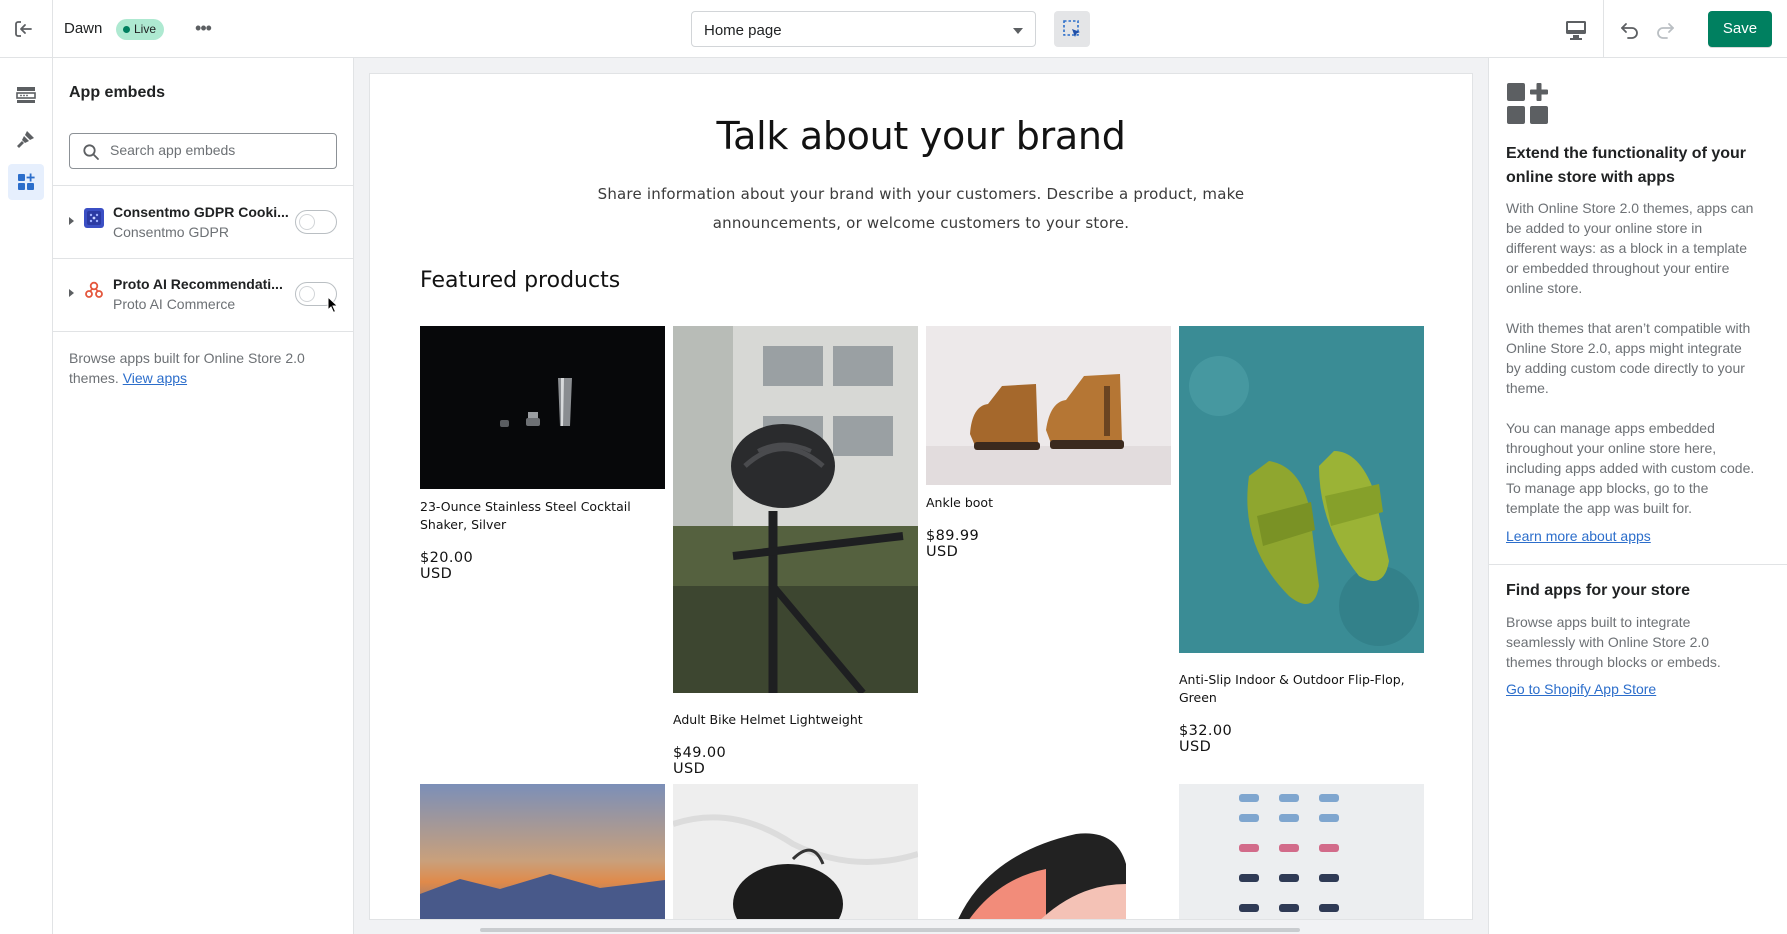  Describe the element at coordinates (768, 719) in the screenshot. I see `product-title: Adult Bike Helmet Lightweight` at that location.